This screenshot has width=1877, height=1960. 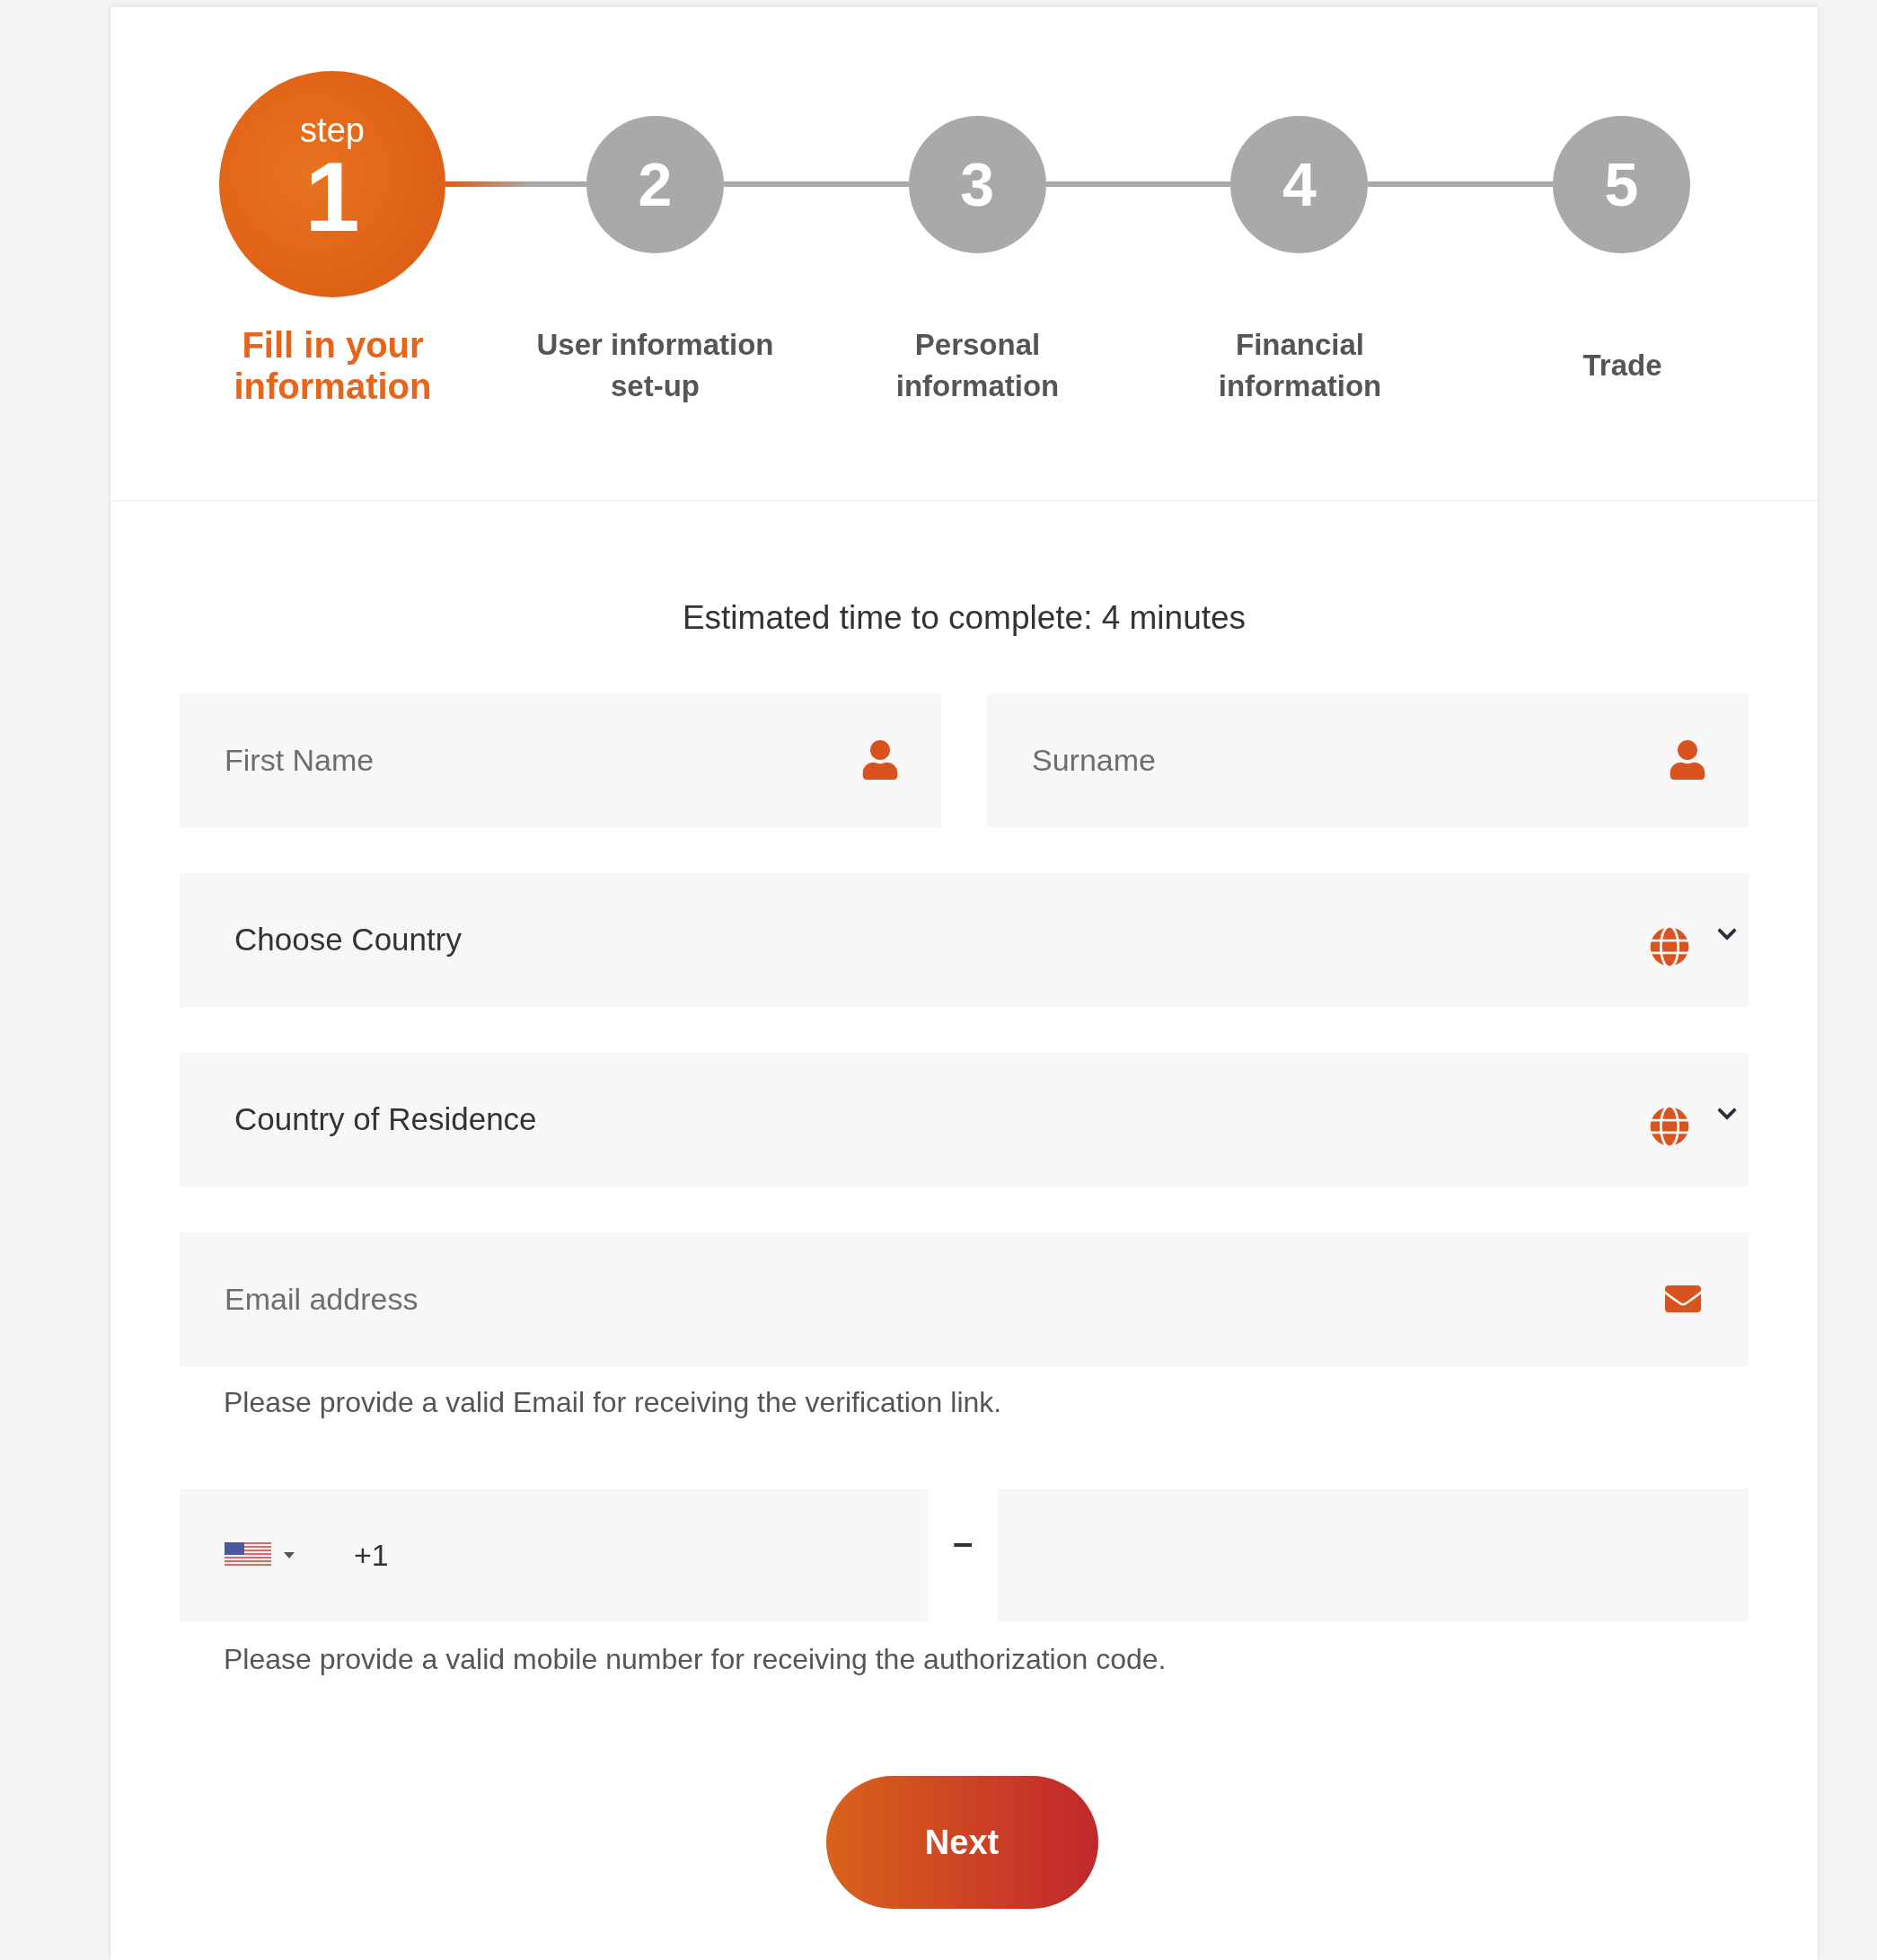 I want to click on step-label: Trade, so click(x=1622, y=366).